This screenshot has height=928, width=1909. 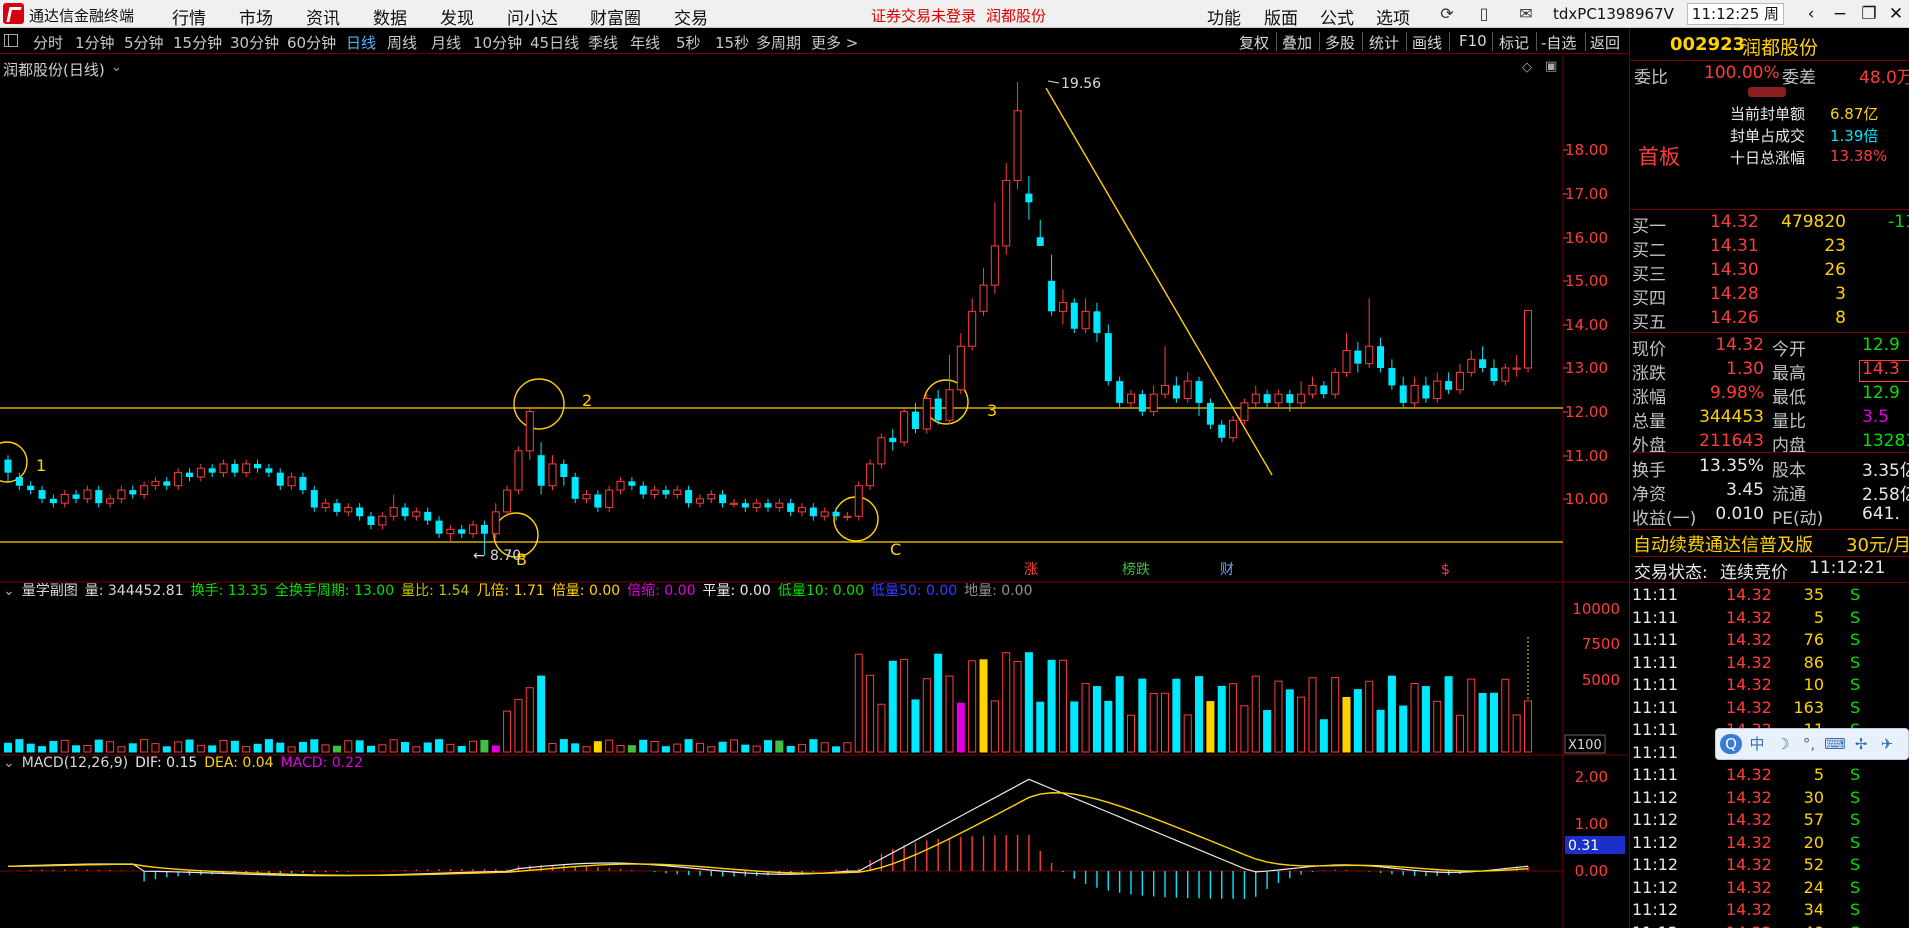 I want to click on mail-icon: ✉, so click(x=1526, y=14).